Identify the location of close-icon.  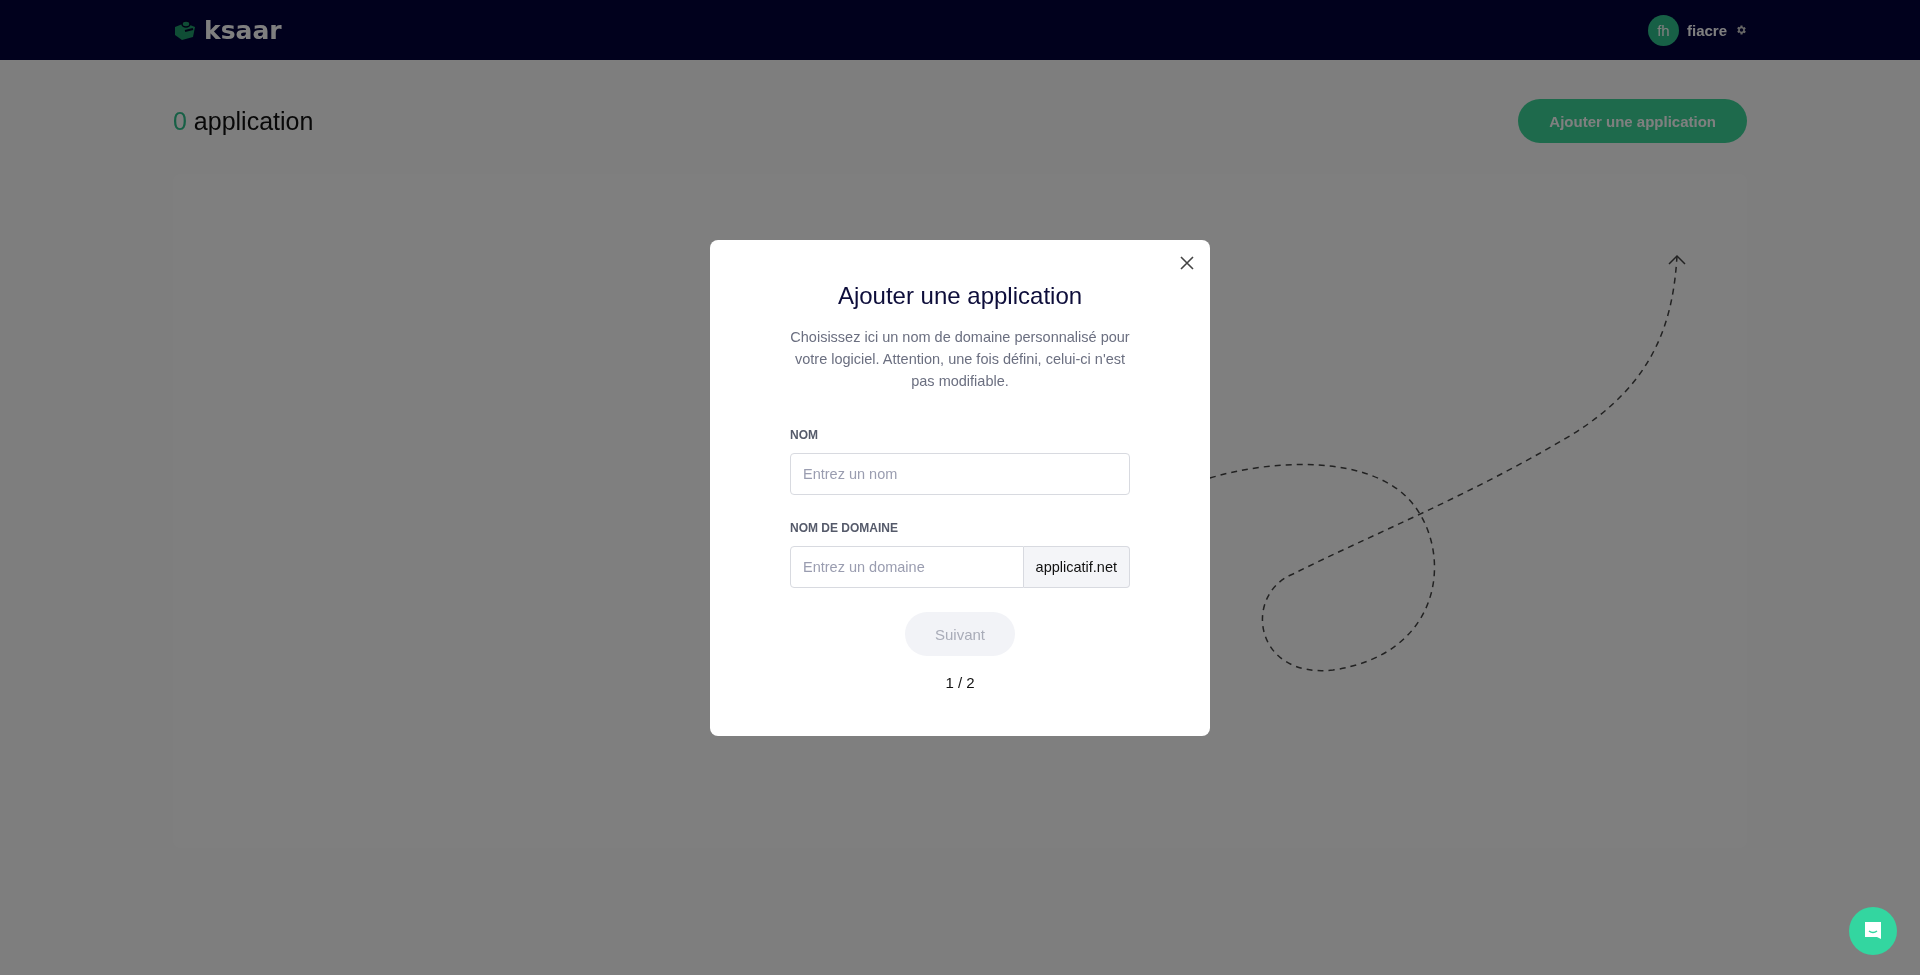
(1187, 263).